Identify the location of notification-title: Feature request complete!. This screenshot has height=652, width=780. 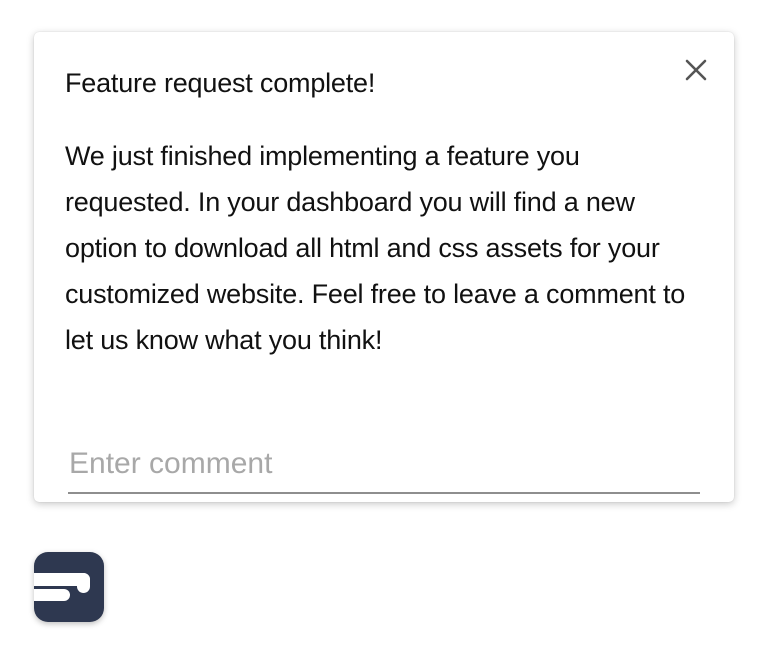
(220, 83).